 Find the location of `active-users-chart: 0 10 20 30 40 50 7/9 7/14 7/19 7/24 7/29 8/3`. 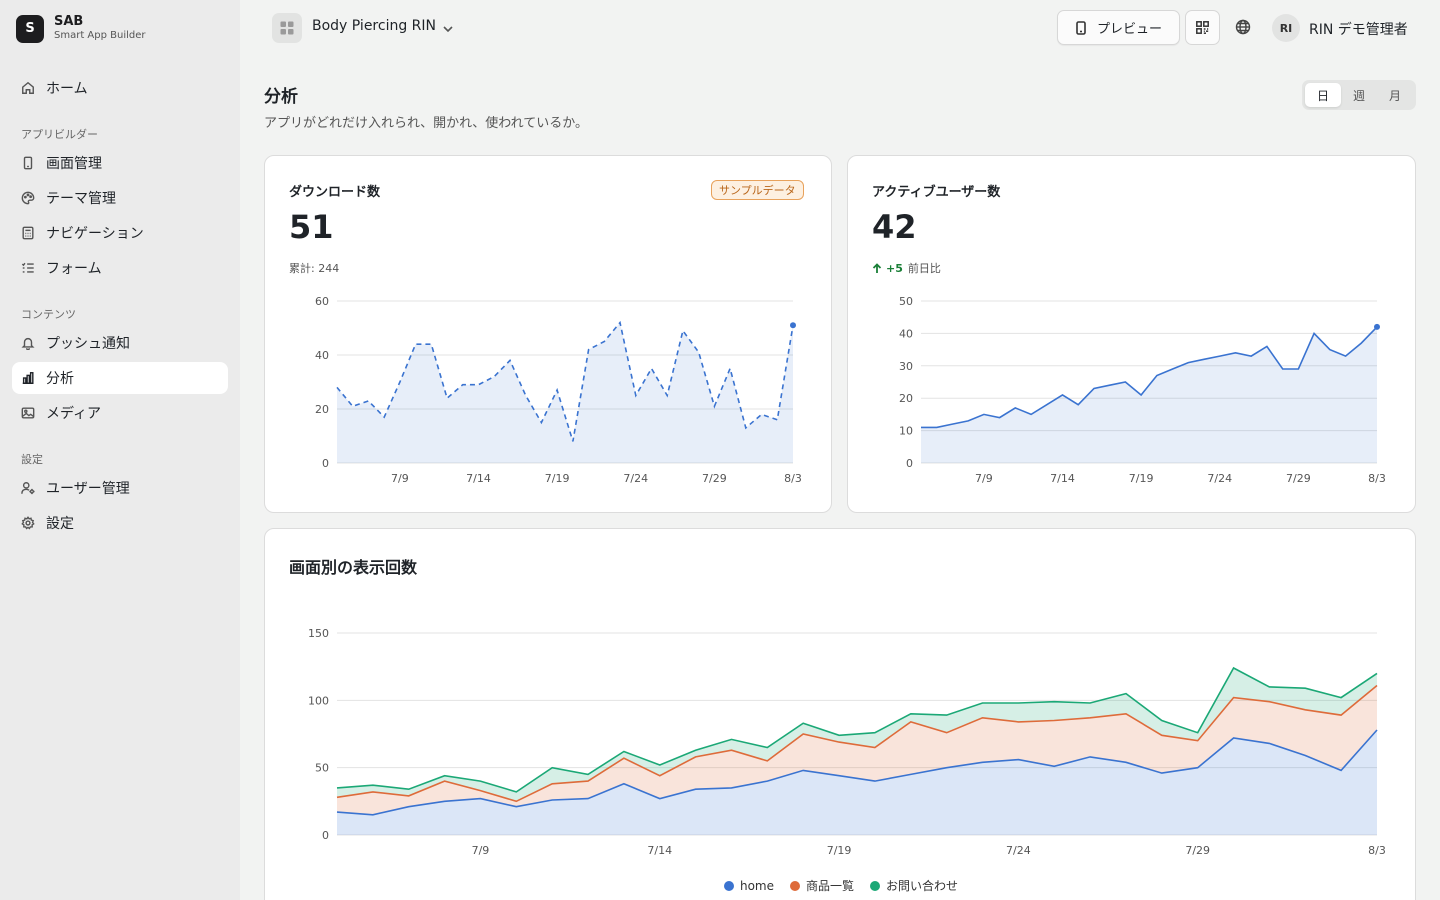

active-users-chart: 0 10 20 30 40 50 7/9 7/14 7/19 7/24 7/29 8/3 is located at coordinates (1142, 390).